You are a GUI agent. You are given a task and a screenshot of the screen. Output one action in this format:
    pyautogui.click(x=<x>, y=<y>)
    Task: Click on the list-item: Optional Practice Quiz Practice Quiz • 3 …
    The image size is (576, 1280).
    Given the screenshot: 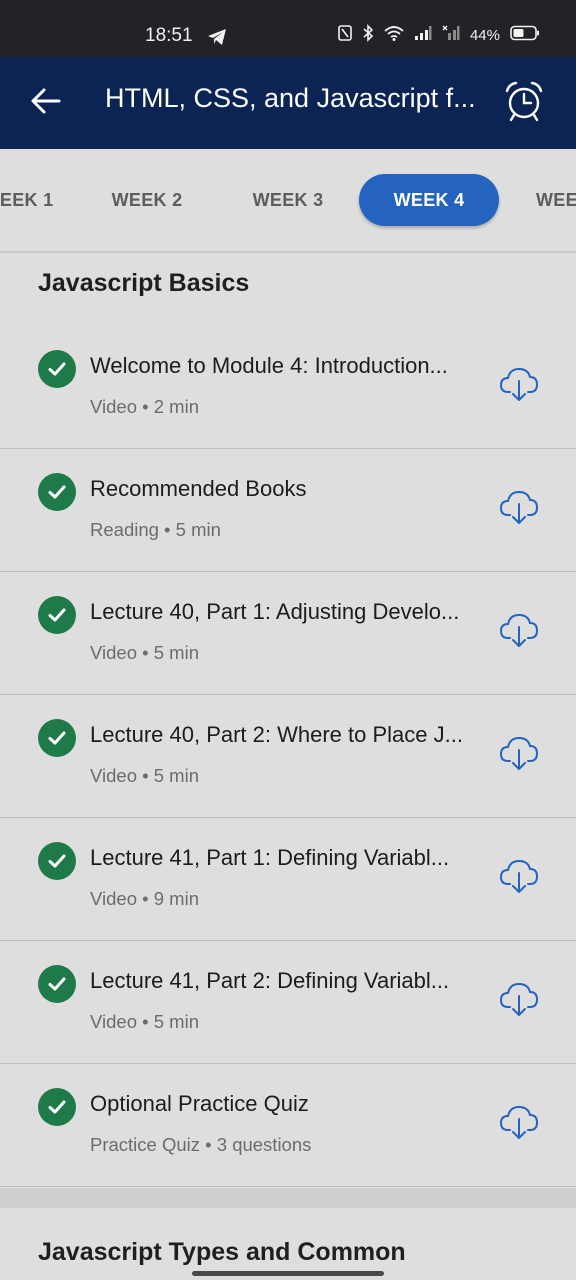 What is the action you would take?
    pyautogui.click(x=288, y=1125)
    